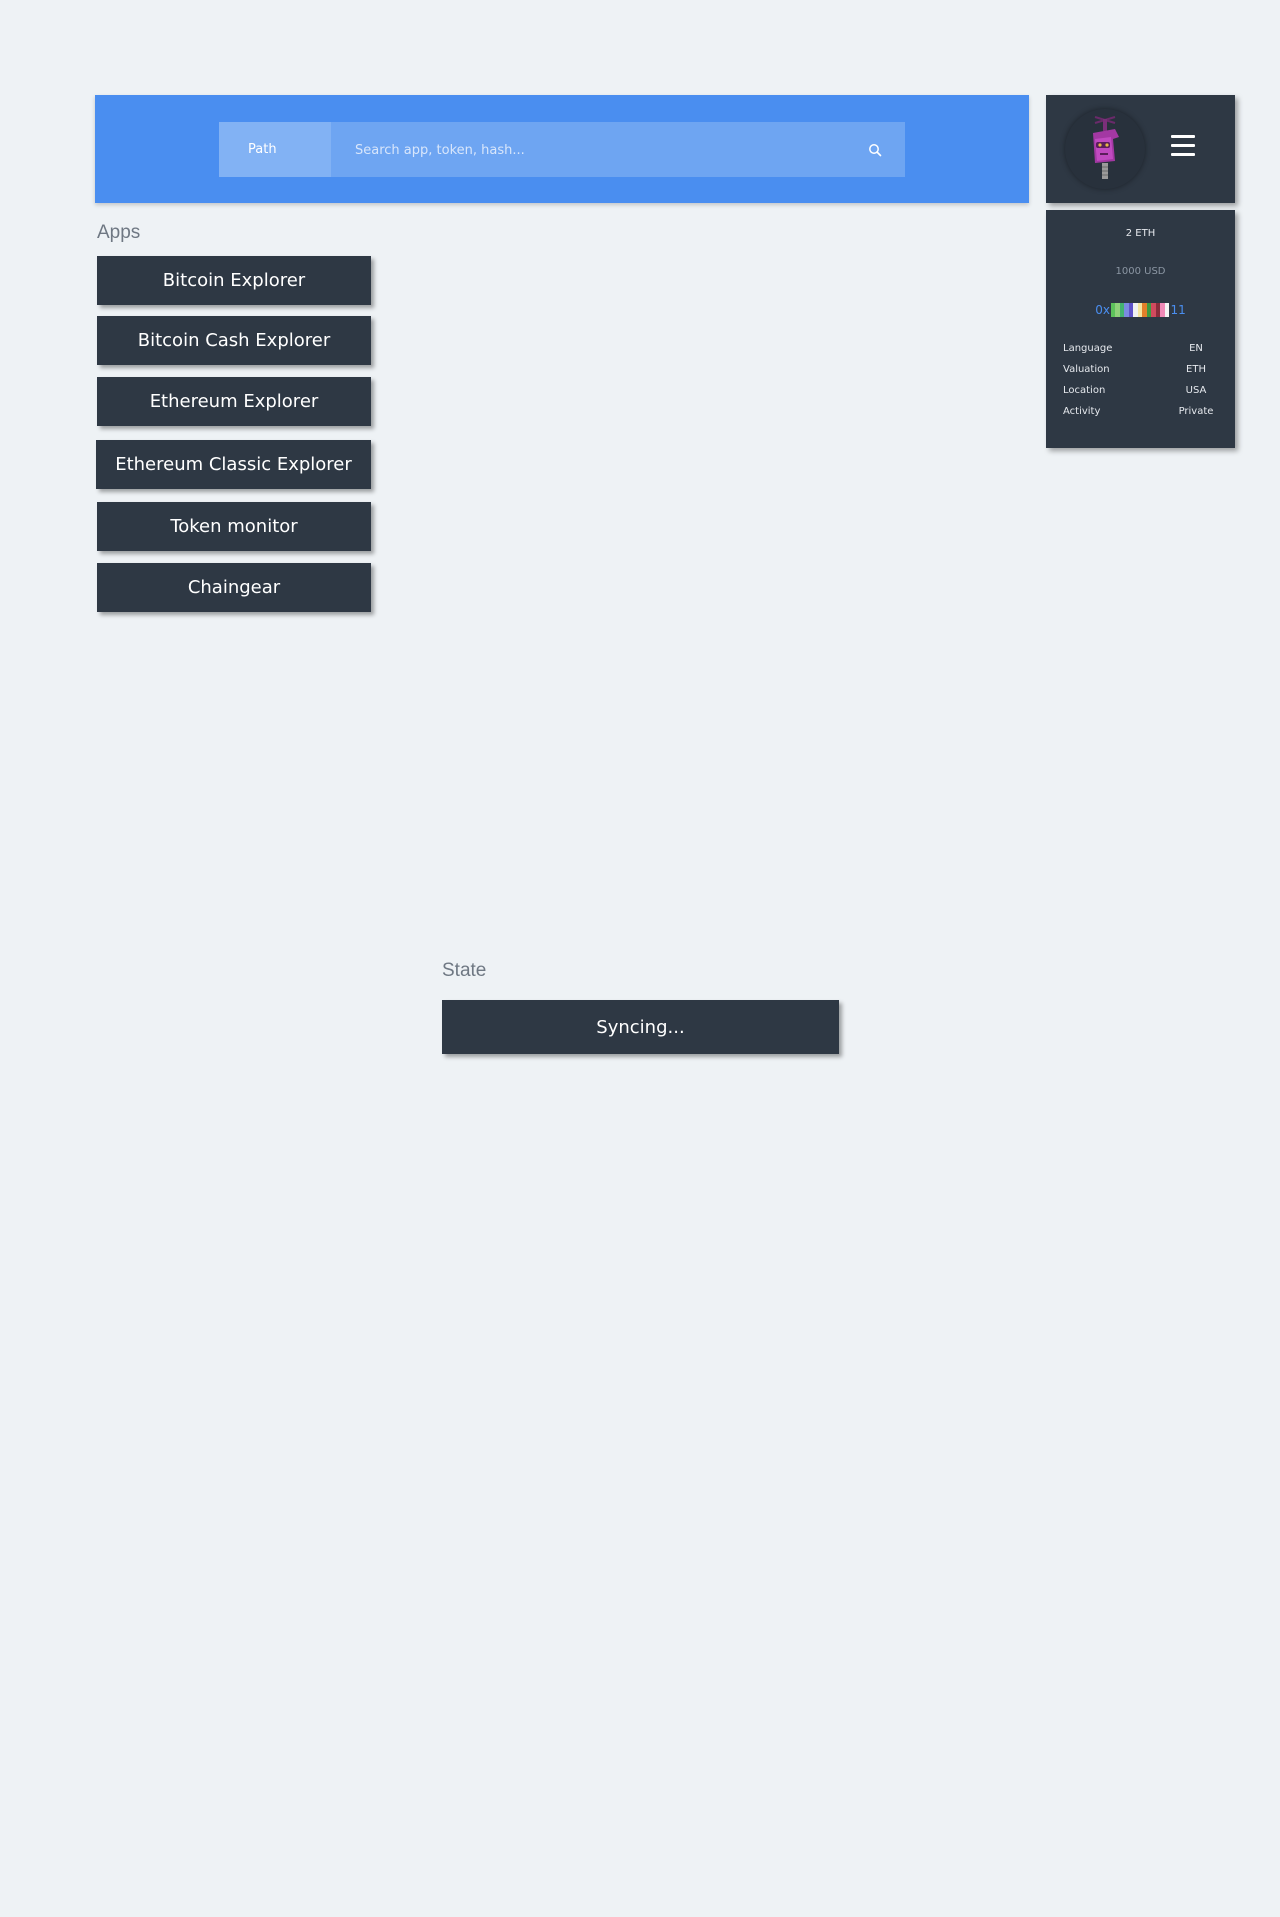 This screenshot has width=1280, height=1917. What do you see at coordinates (1140, 411) in the screenshot?
I see `setting-activity: Activity Private` at bounding box center [1140, 411].